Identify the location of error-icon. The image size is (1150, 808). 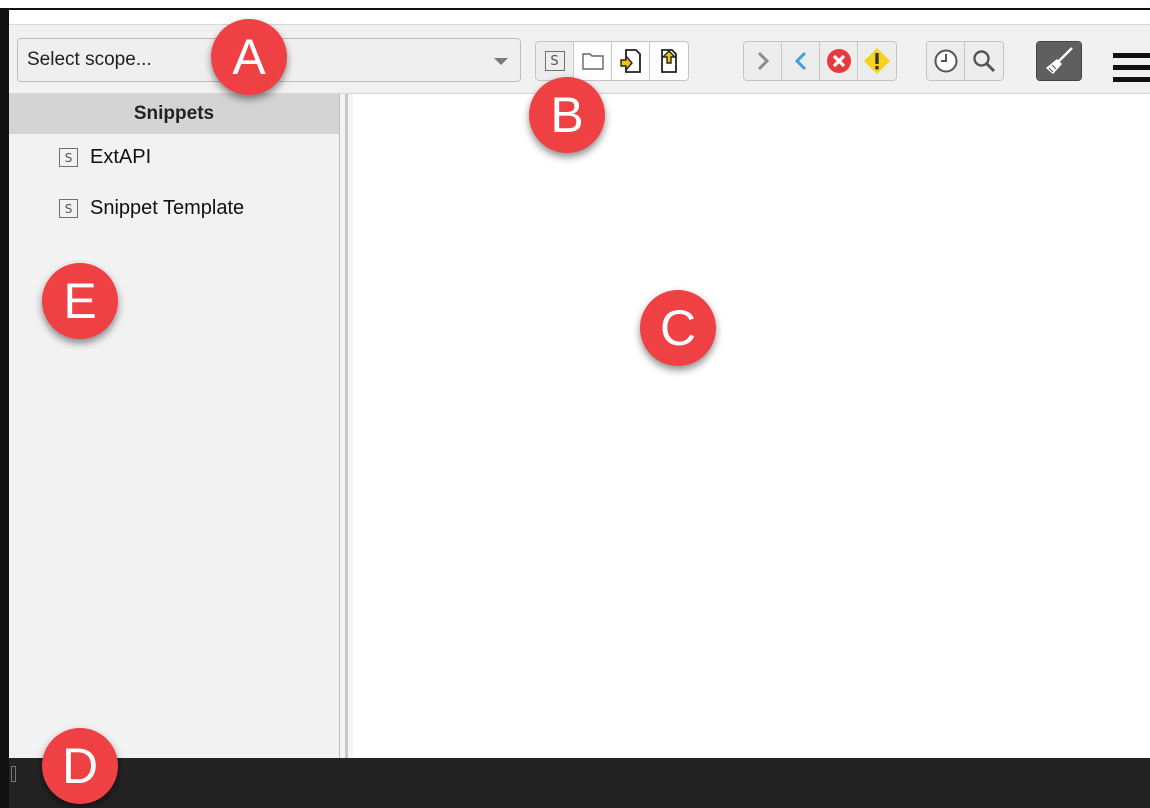
(838, 61).